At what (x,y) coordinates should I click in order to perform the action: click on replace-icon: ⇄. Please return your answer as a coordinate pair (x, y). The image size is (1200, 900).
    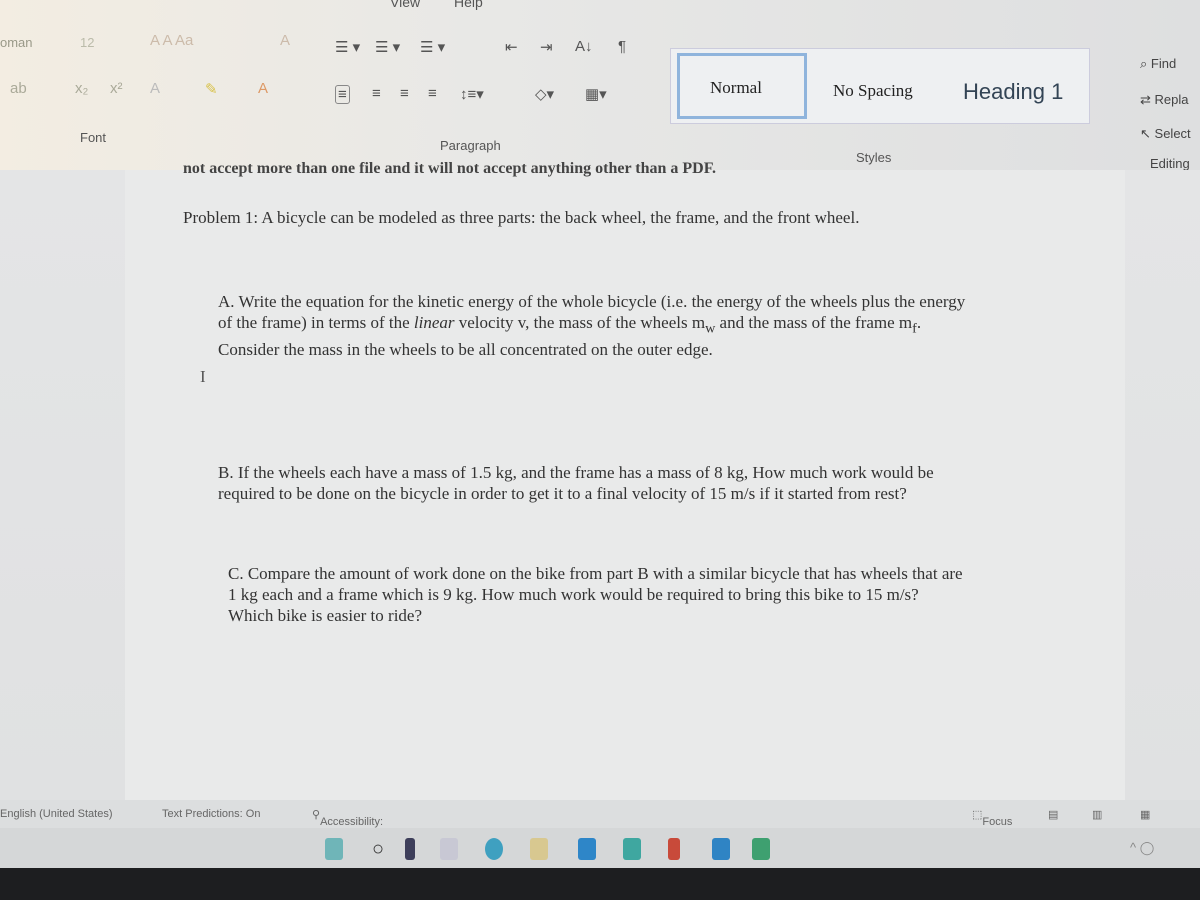
    Looking at the image, I should click on (1145, 99).